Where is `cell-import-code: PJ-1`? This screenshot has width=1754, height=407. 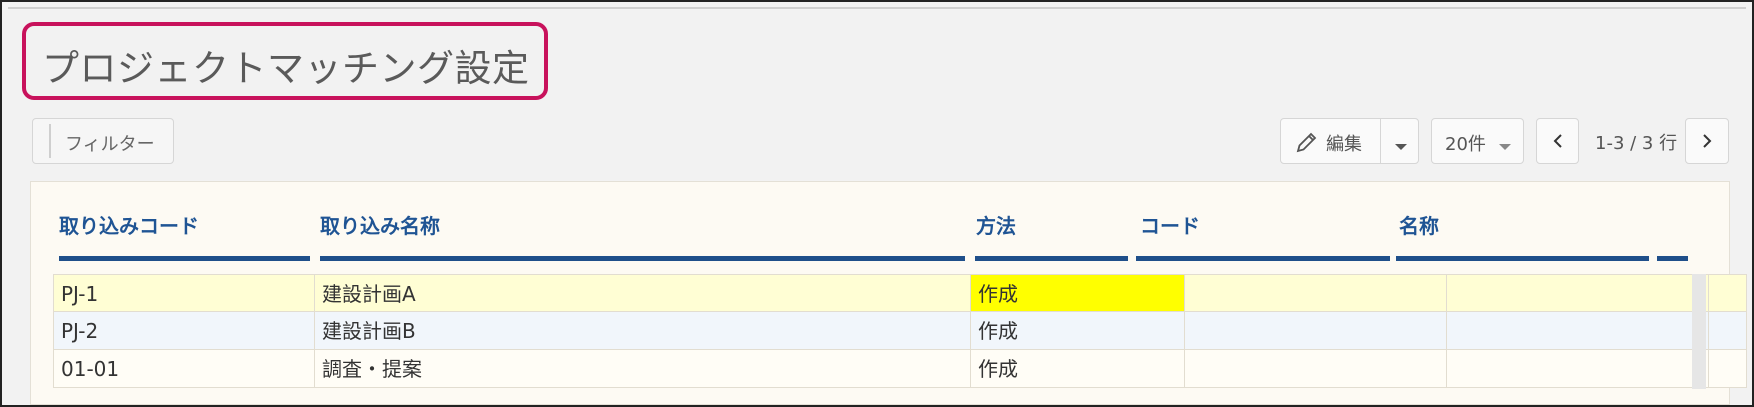 cell-import-code: PJ-1 is located at coordinates (184, 293).